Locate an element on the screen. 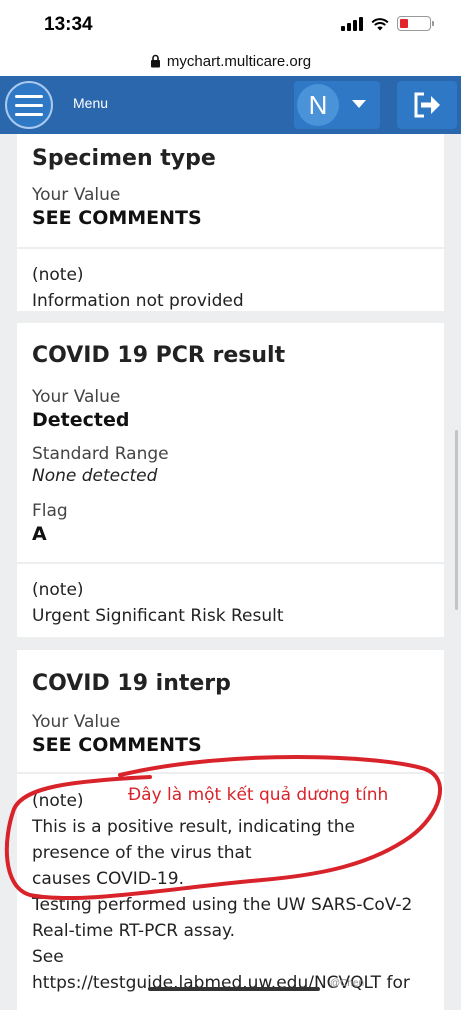 This screenshot has width=461, height=1010. card-title: COVID 19 interp is located at coordinates (131, 683).